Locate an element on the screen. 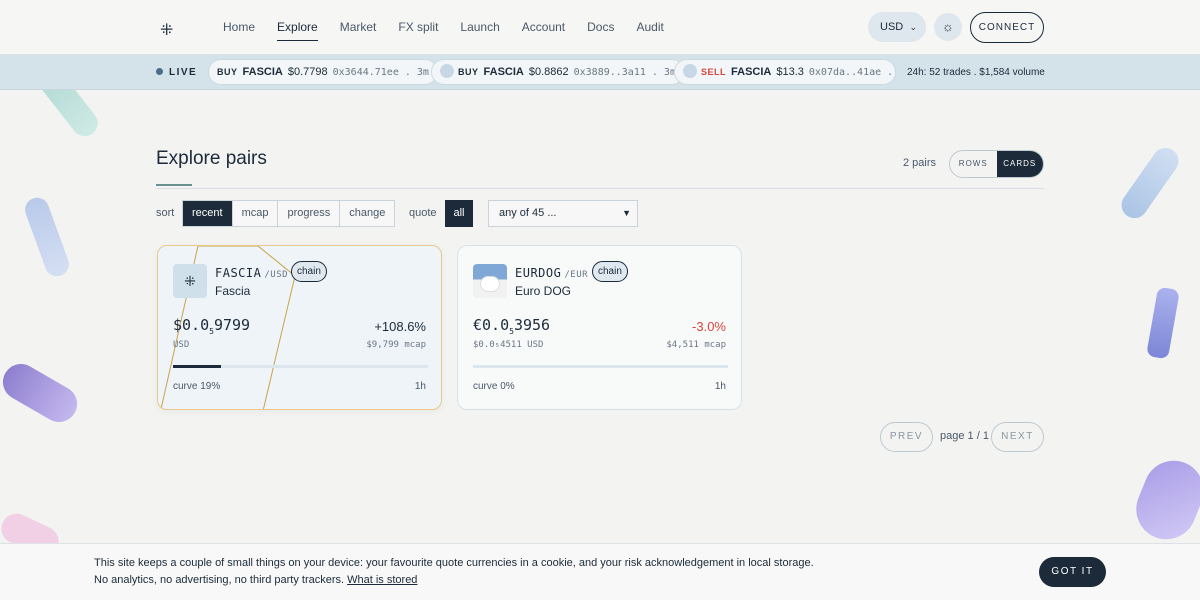 Image resolution: width=1200 pixels, height=600 pixels. sort-options: recent mcap progress change is located at coordinates (289, 213).